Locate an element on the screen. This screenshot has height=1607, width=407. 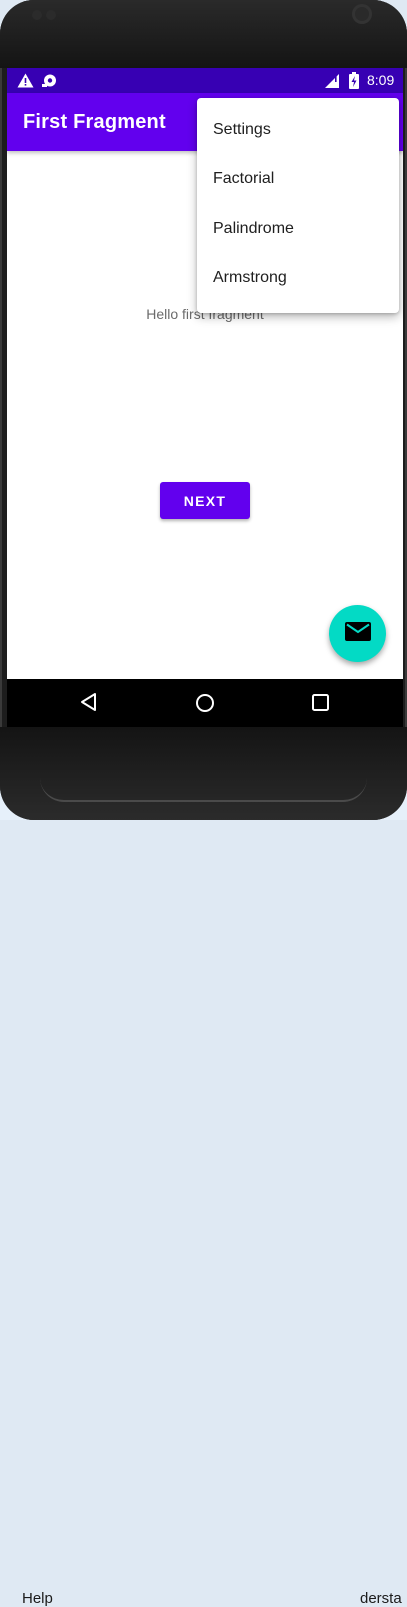
overflow-menu: Settings Factorial Palindrome Armstrong is located at coordinates (298, 205).